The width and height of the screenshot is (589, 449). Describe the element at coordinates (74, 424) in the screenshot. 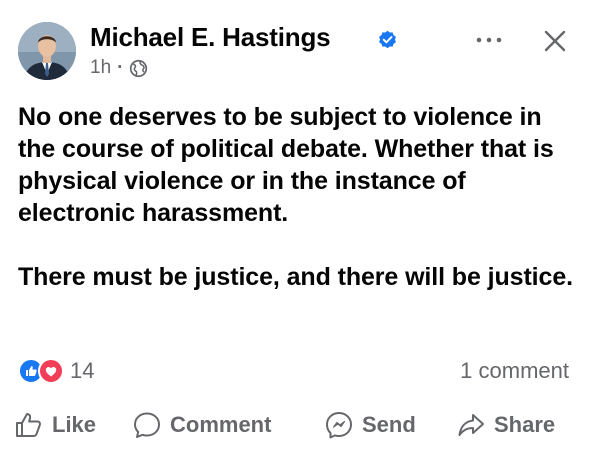

I see `like-label: Like` at that location.